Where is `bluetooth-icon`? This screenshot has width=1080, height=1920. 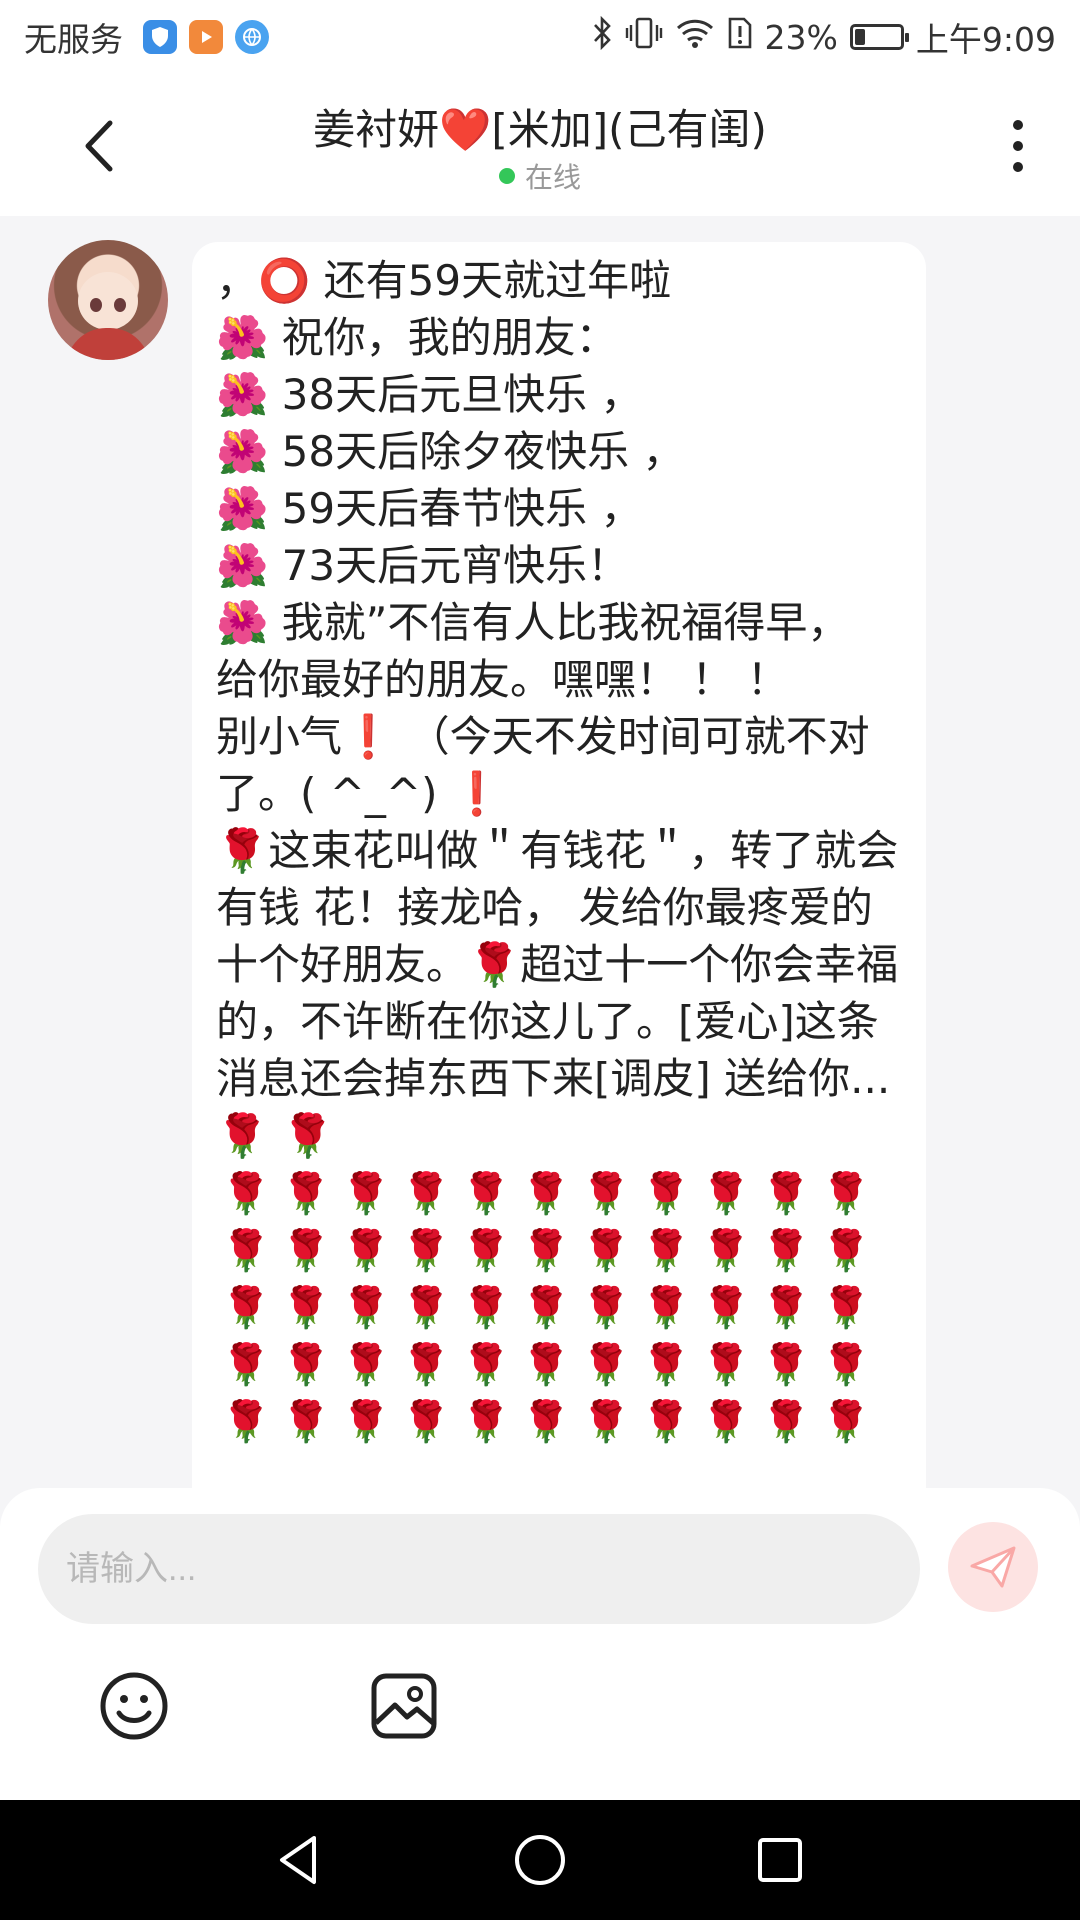 bluetooth-icon is located at coordinates (602, 36).